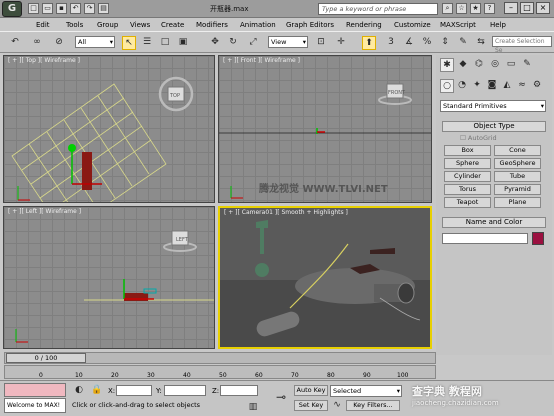 The image size is (554, 416). What do you see at coordinates (115, 375) in the screenshot?
I see `tick-20: 20` at bounding box center [115, 375].